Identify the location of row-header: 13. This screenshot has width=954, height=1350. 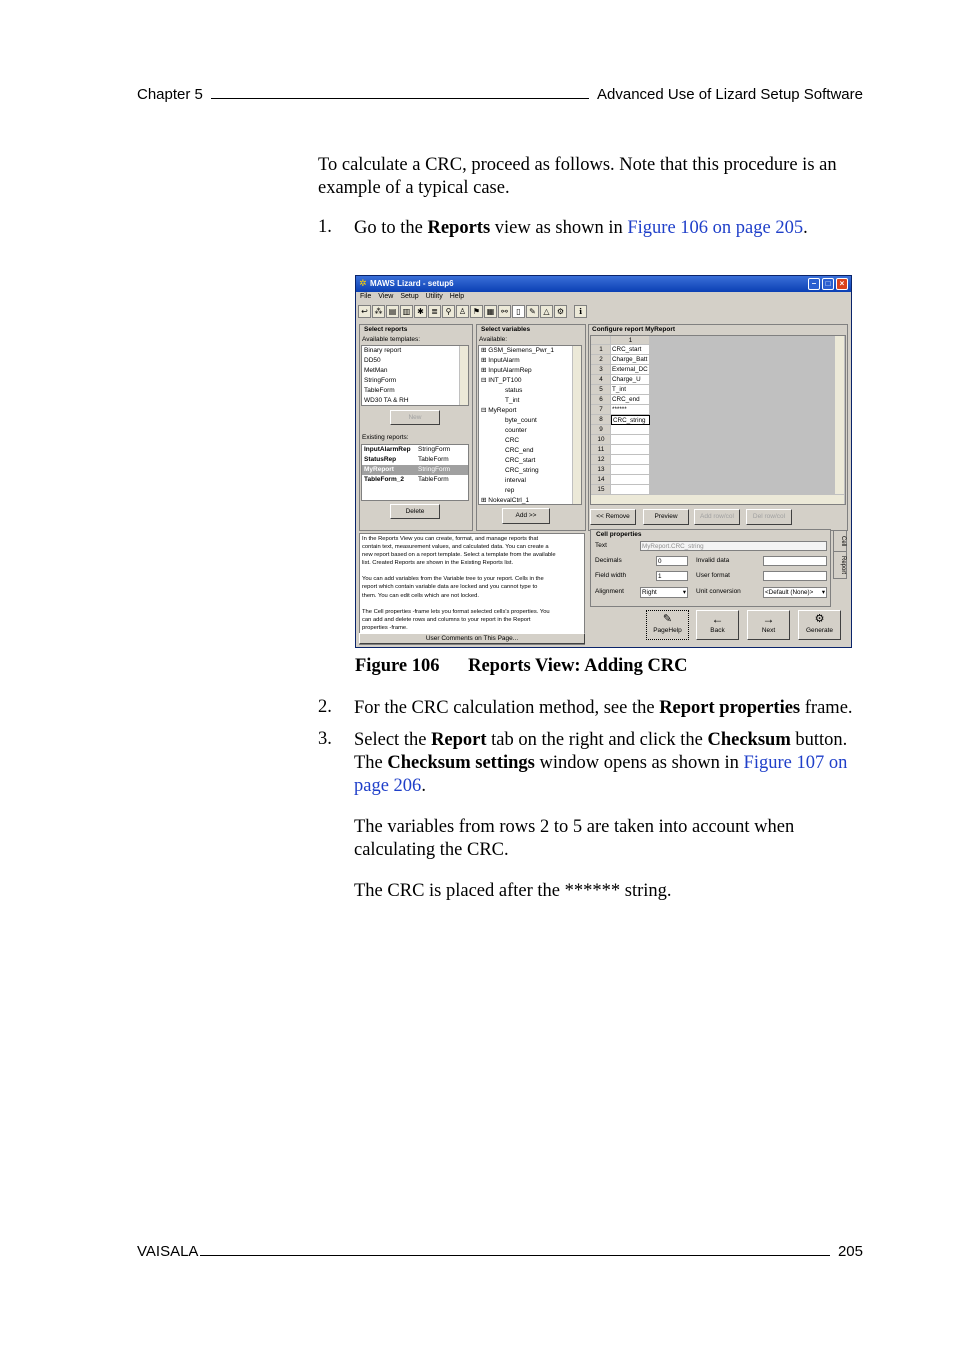
(601, 470).